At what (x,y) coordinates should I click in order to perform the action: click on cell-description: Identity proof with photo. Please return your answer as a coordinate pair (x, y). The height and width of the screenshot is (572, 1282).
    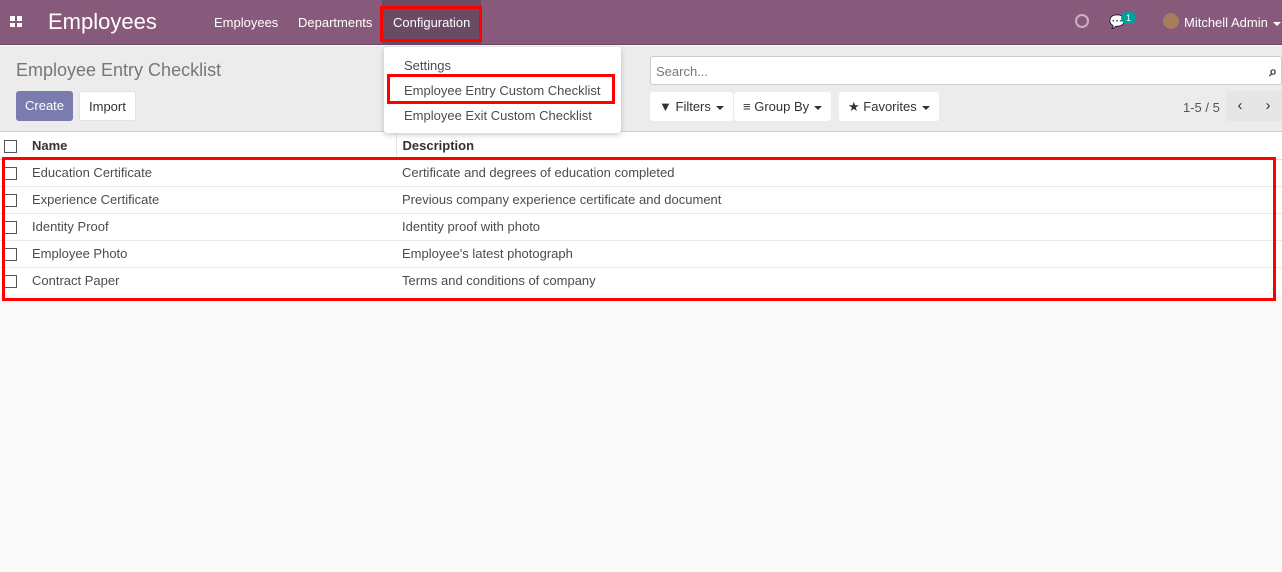
    Looking at the image, I should click on (839, 226).